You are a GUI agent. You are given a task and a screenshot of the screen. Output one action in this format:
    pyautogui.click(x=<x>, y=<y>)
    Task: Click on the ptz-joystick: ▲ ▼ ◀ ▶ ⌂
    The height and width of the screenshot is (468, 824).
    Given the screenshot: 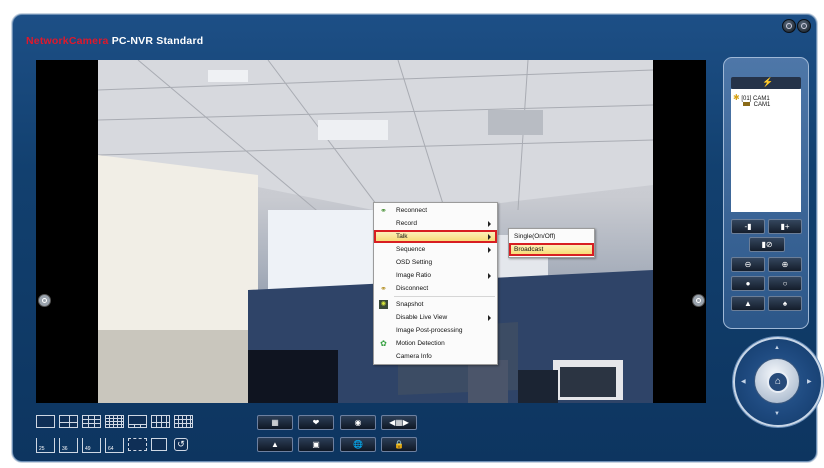 What is the action you would take?
    pyautogui.click(x=778, y=382)
    